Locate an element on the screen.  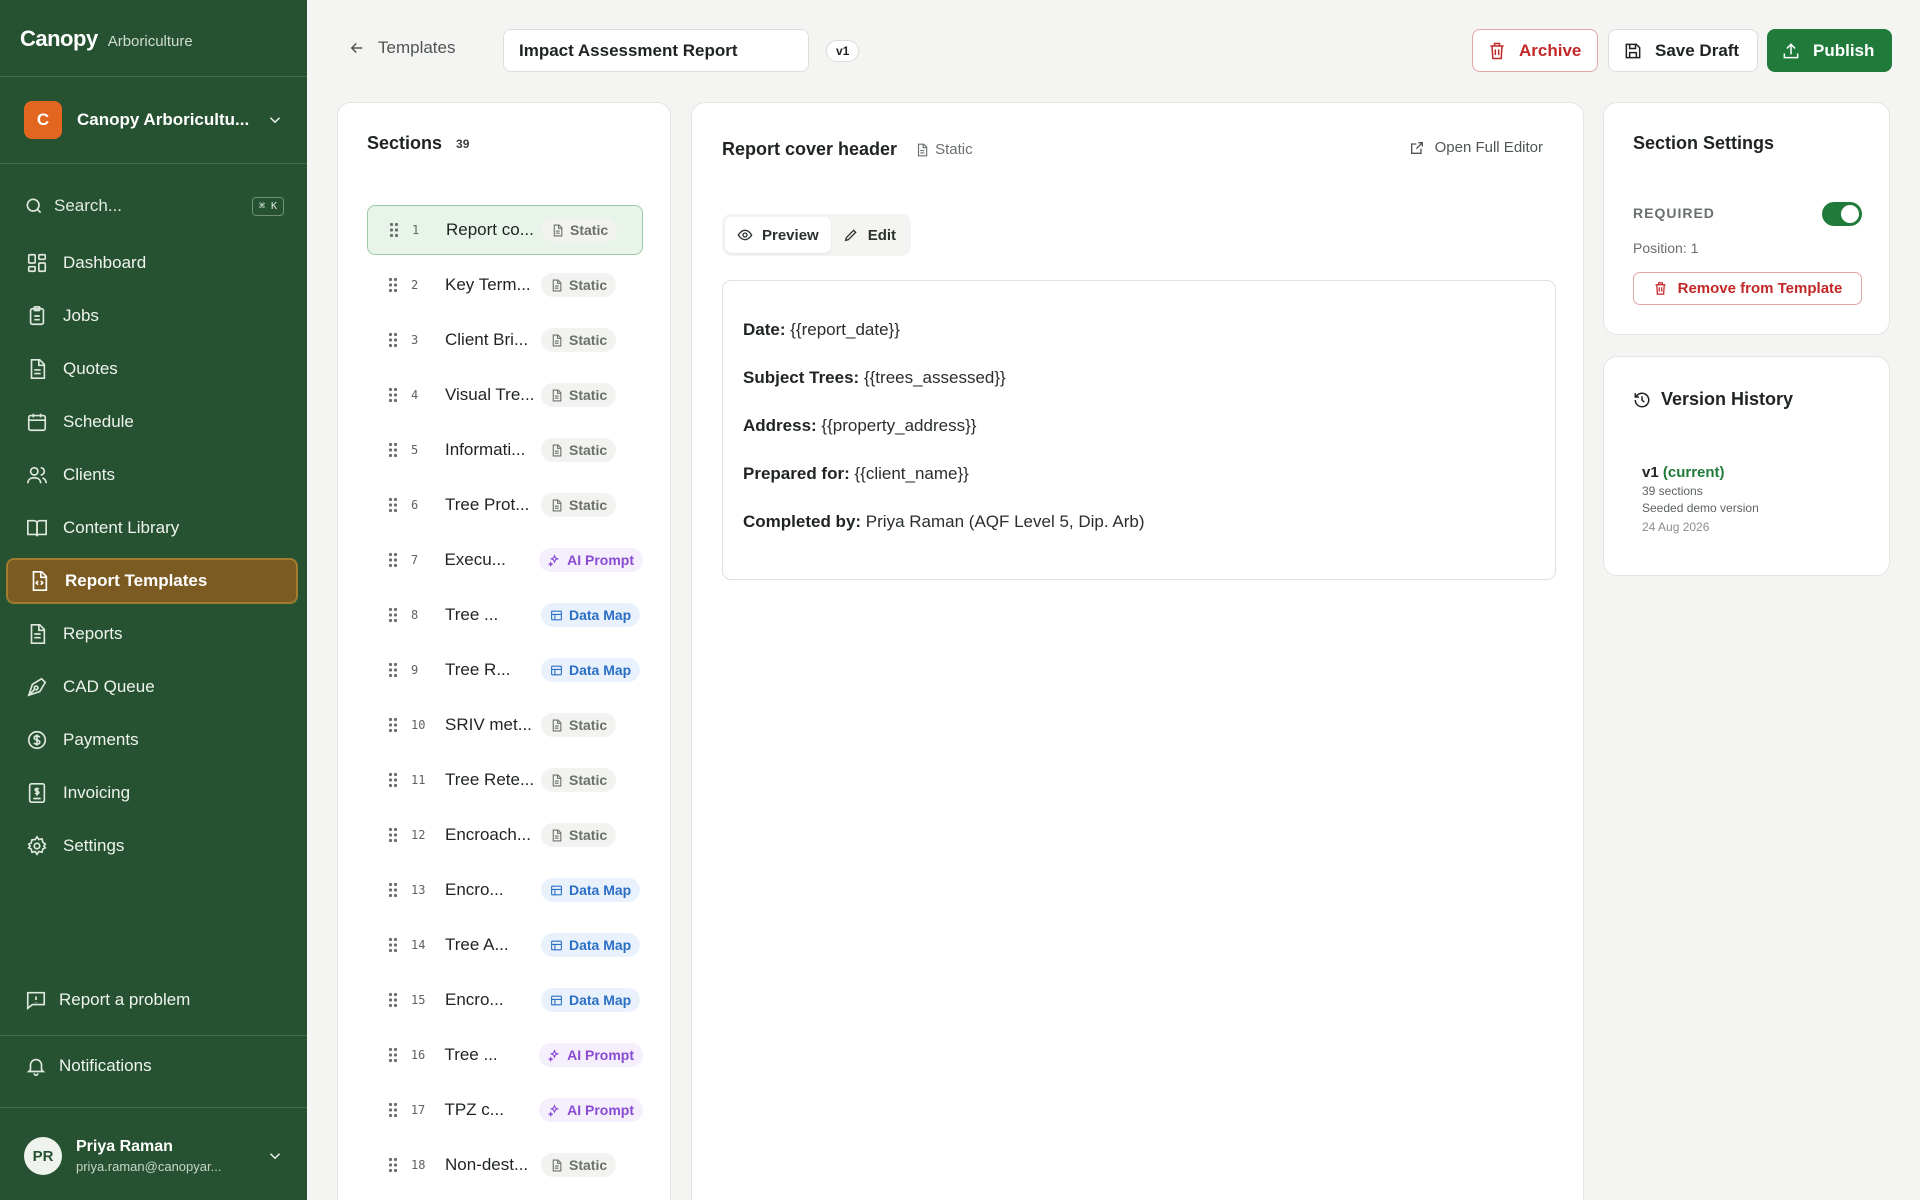
brand-logo: Canopy Arboriculture is located at coordinates (106, 39).